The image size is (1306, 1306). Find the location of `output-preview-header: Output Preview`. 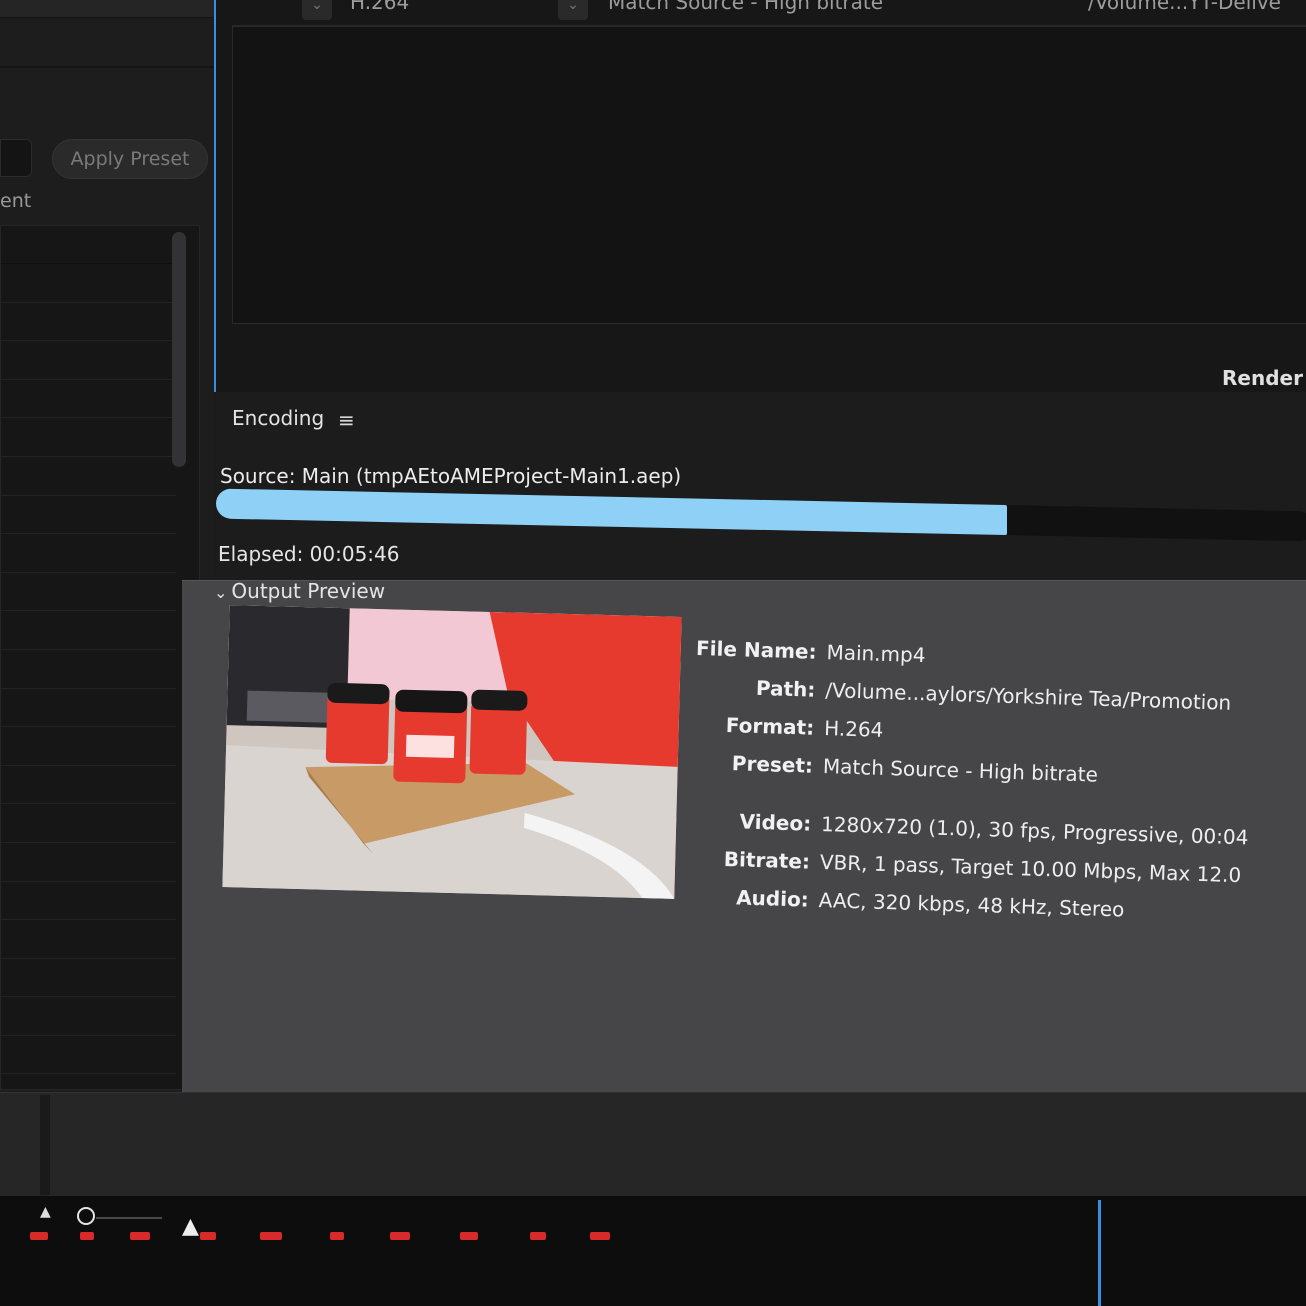

output-preview-header: Output Preview is located at coordinates (308, 591).